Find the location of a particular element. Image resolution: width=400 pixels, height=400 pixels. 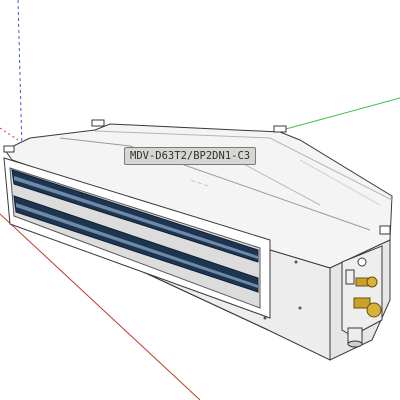

pipe-nut-upper is located at coordinates (372, 282).